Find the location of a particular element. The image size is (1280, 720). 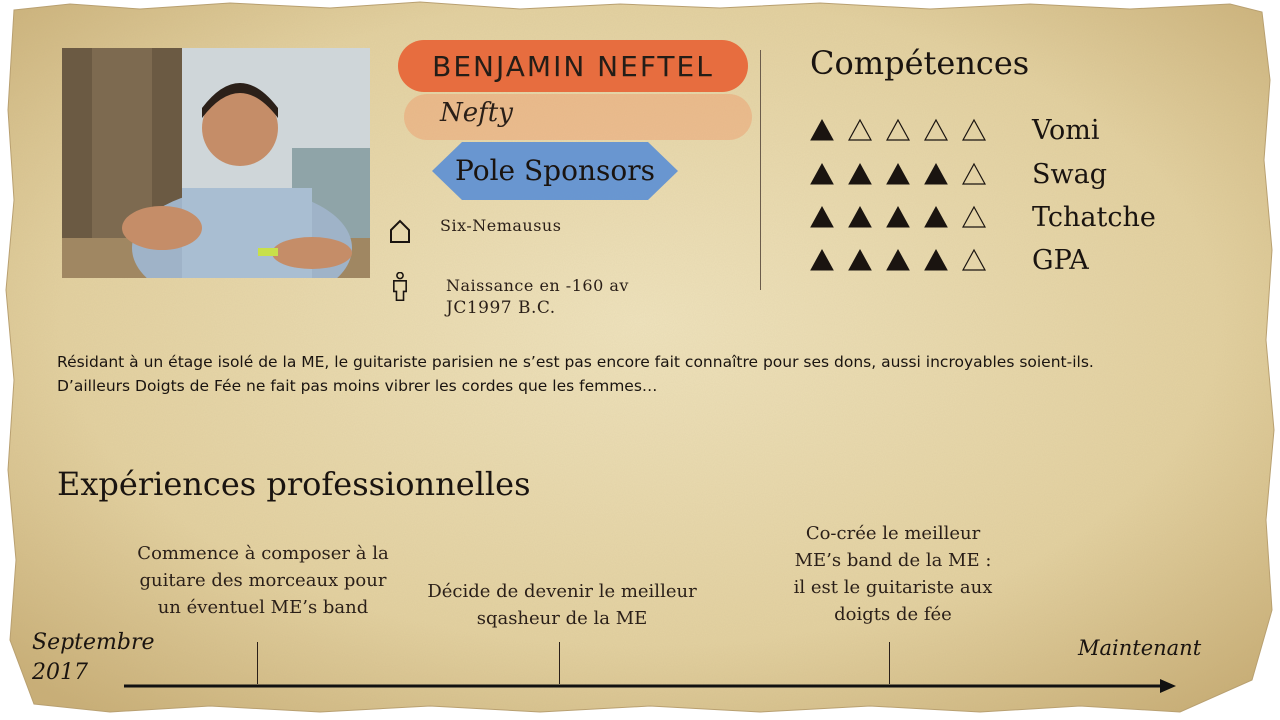

timeline-end: Maintenant is located at coordinates (1140, 648).